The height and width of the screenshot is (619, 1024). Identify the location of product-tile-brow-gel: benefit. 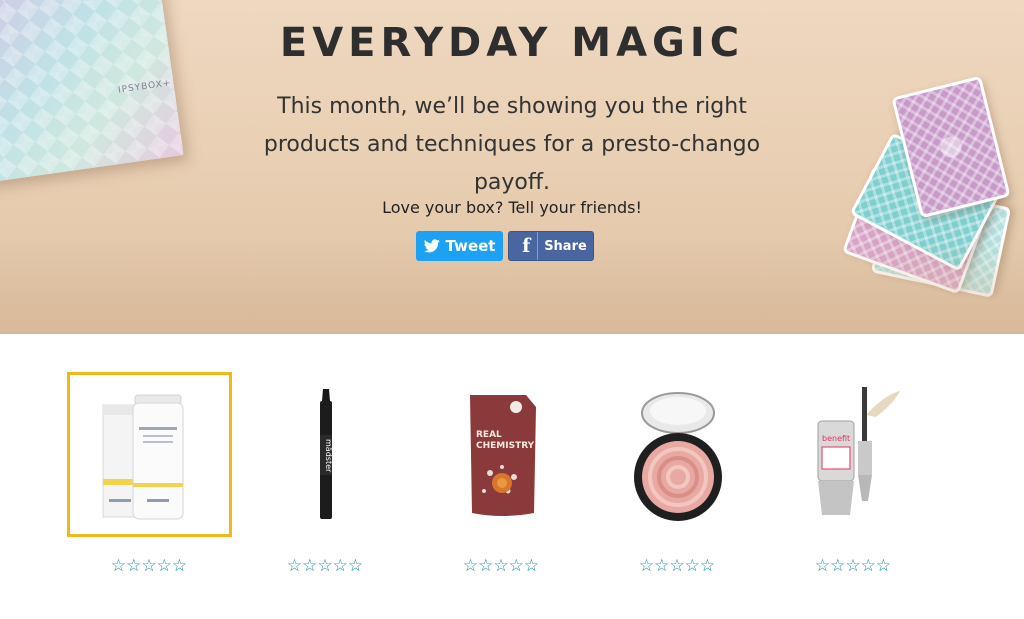
(853, 454).